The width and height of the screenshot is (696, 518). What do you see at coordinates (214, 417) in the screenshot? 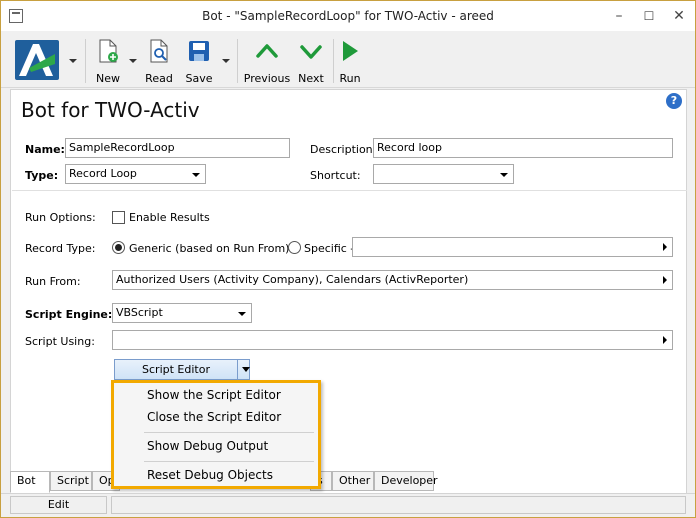
I see `menu-item-close-script-editor: Close the Script Editor` at bounding box center [214, 417].